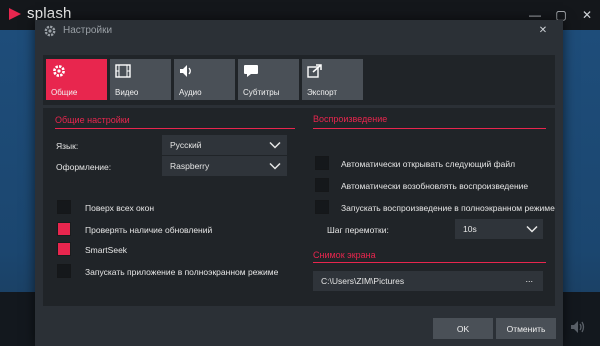  Describe the element at coordinates (314, 71) in the screenshot. I see `export-icon` at that location.